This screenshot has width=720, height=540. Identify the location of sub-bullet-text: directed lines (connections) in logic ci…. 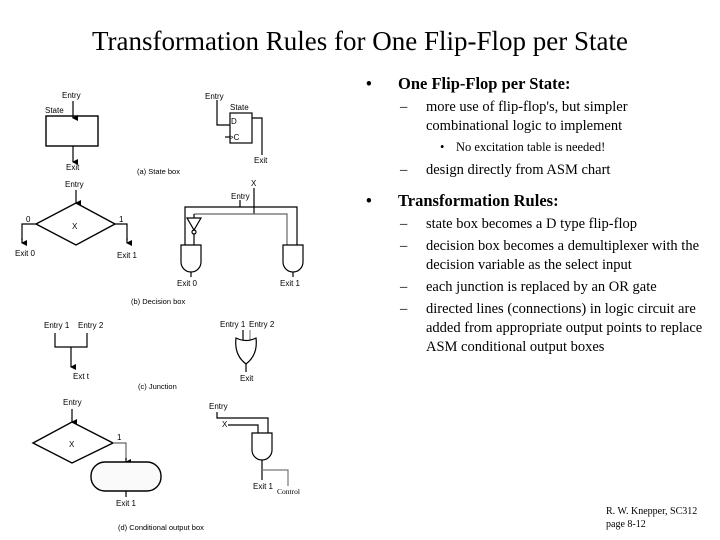
(564, 328).